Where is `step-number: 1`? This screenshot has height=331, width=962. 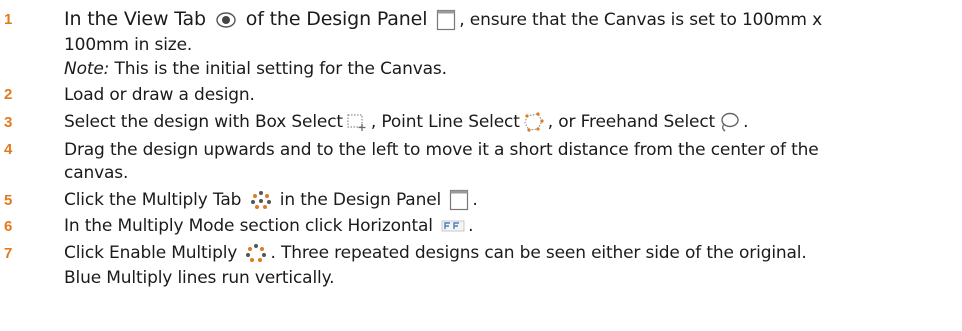
step-number: 1 is located at coordinates (8, 19).